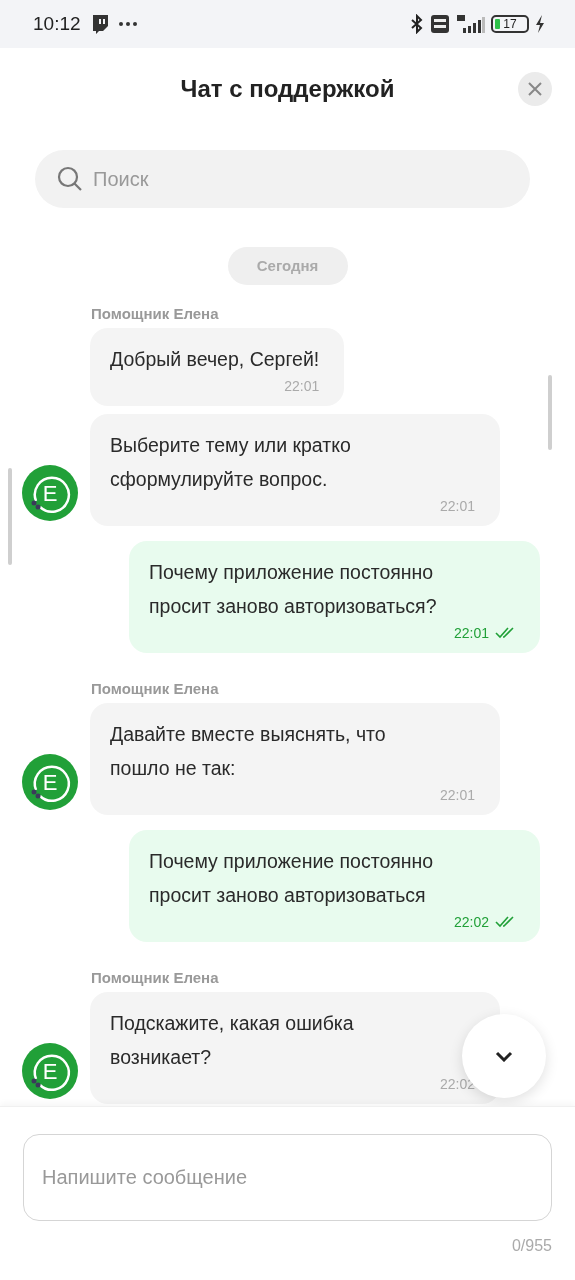  I want to click on clock-time: 10:12, so click(57, 24).